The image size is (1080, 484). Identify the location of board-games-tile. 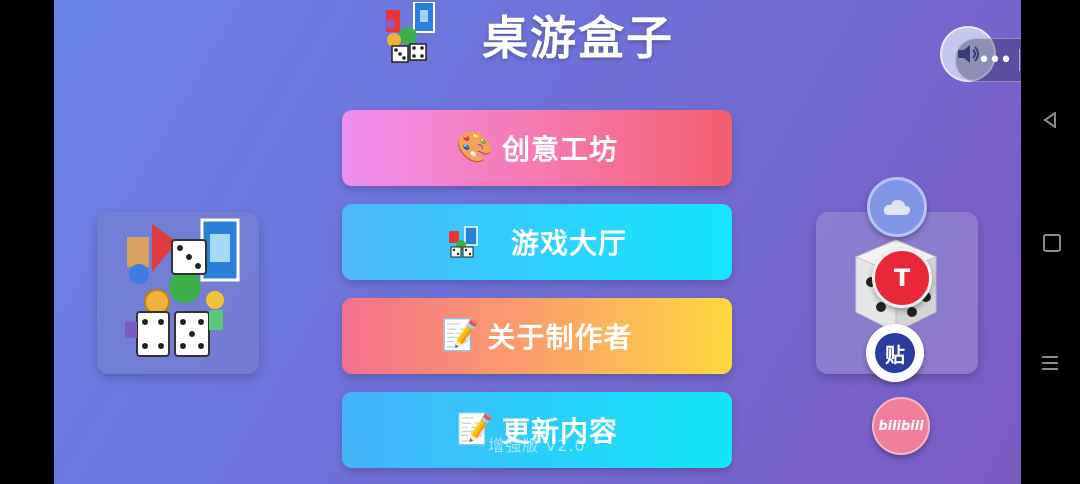
(178, 293).